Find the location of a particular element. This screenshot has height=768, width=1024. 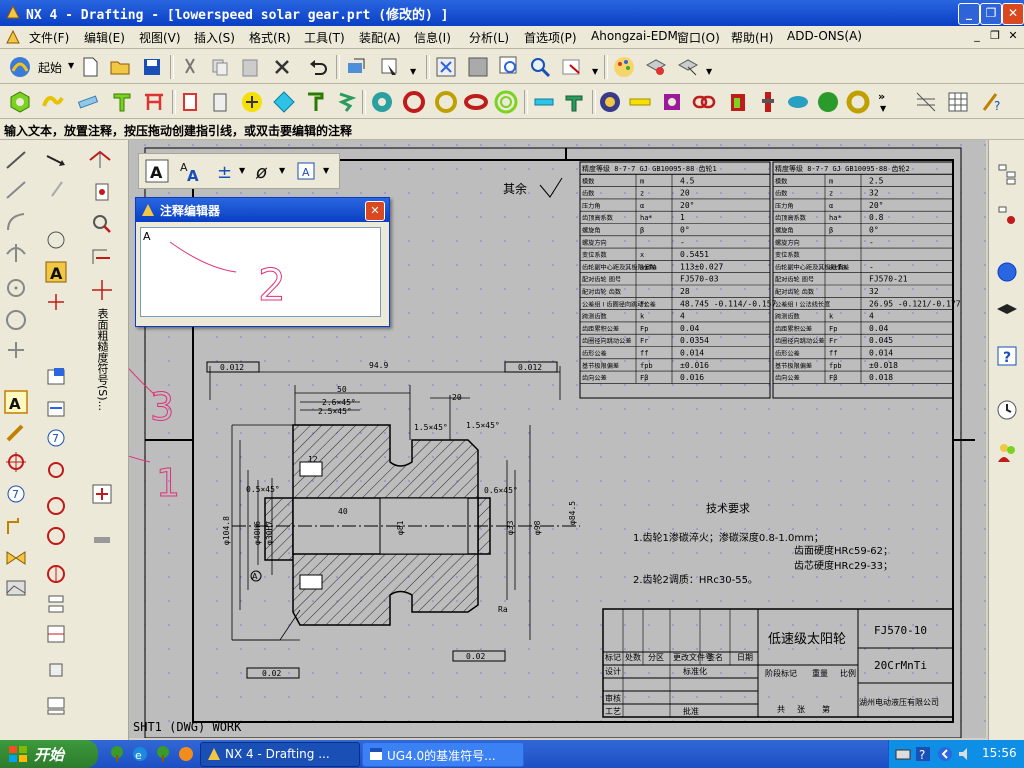

fit-view-icon is located at coordinates (446, 67).